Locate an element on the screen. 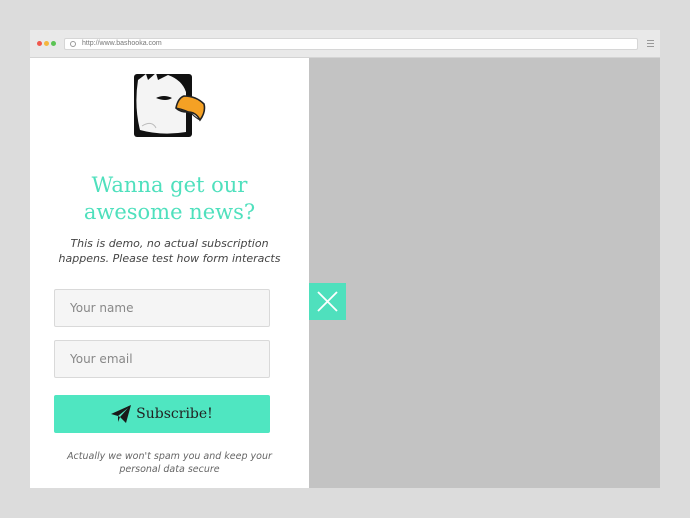 This screenshot has width=690, height=518. browser-toolbar: http://www.bashooka.com is located at coordinates (345, 44).